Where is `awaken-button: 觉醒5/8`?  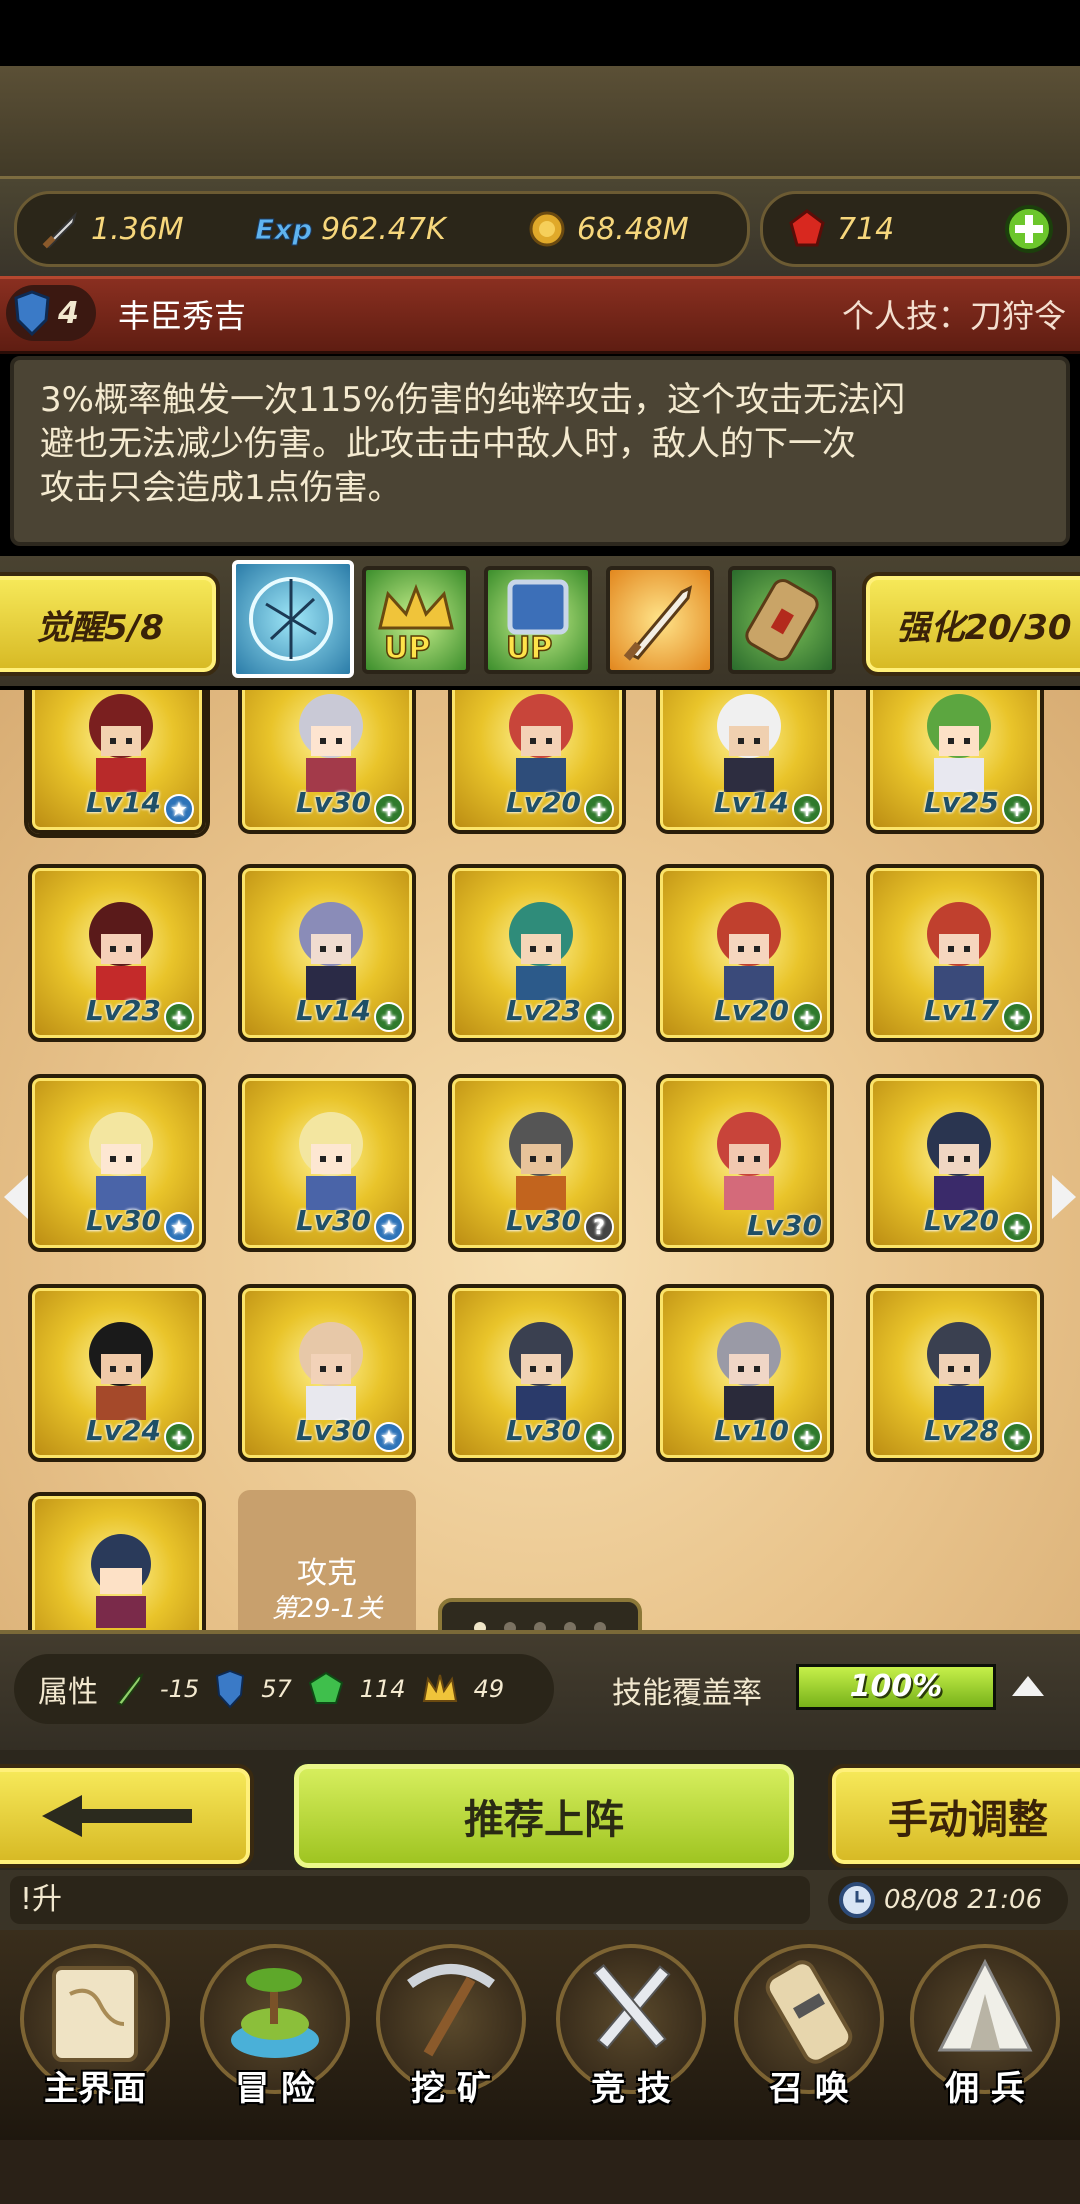
awaken-button: 觉醒5/8 is located at coordinates (110, 624).